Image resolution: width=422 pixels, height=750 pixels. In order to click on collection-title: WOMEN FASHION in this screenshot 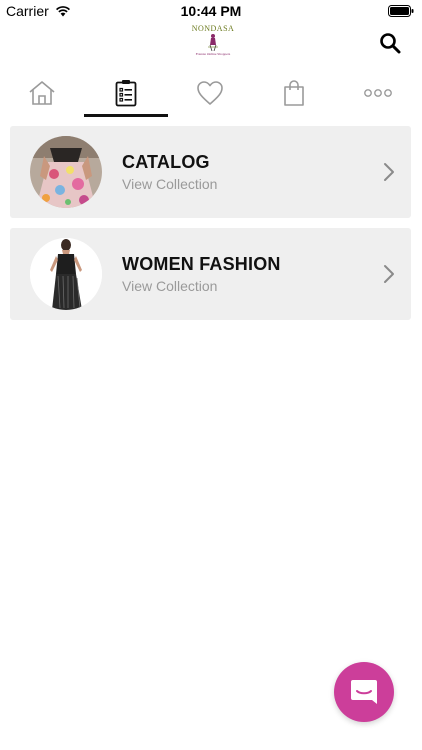, I will do `click(201, 264)`.